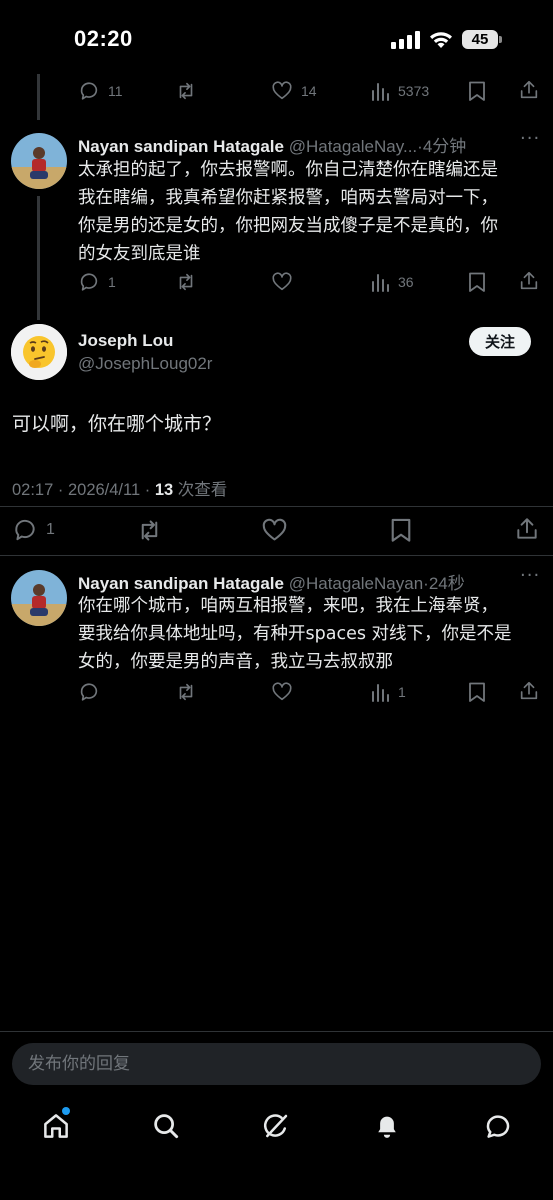 The width and height of the screenshot is (553, 1200). I want to click on battery-icon: 45, so click(480, 39).